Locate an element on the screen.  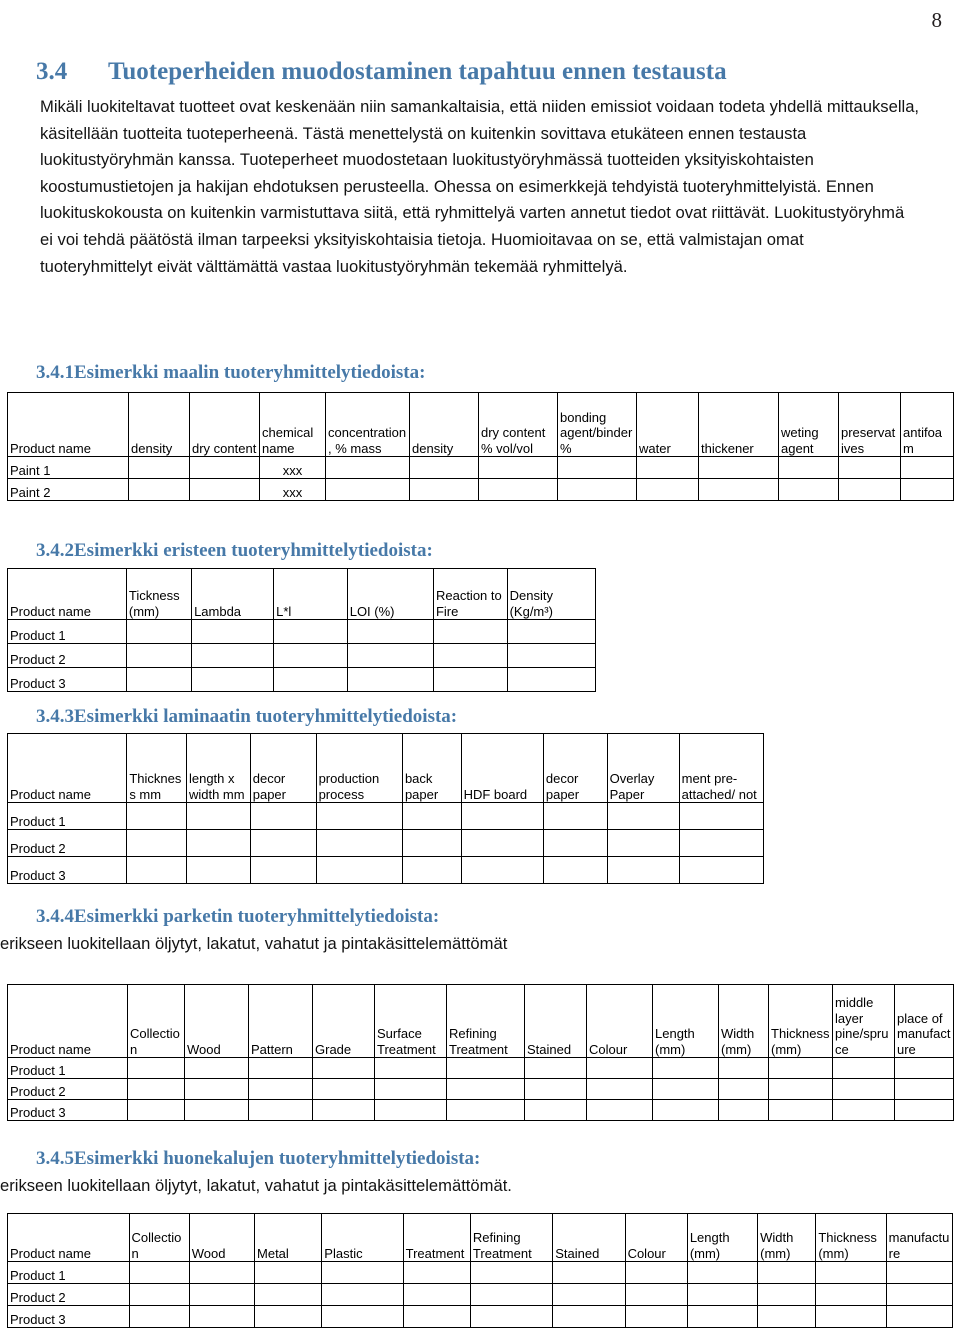
cell-product-name: Product 3 is located at coordinates (67, 1110).